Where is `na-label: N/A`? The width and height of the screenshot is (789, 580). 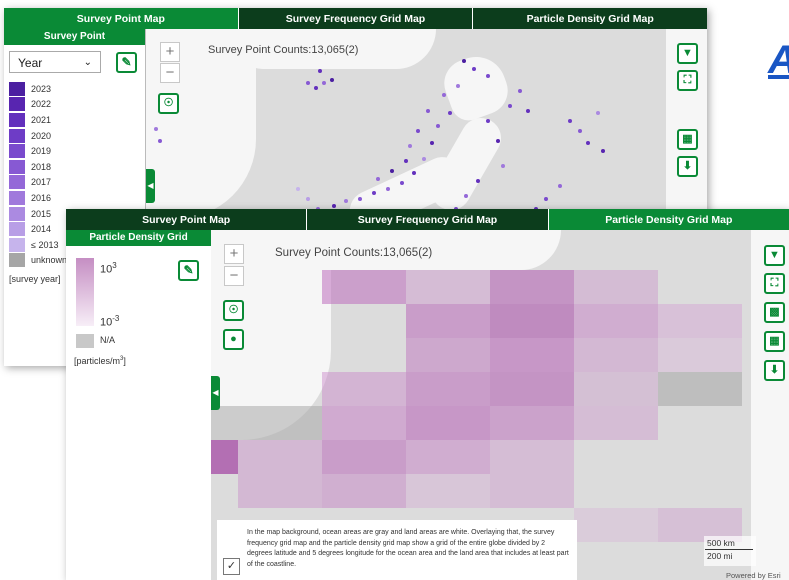 na-label: N/A is located at coordinates (108, 340).